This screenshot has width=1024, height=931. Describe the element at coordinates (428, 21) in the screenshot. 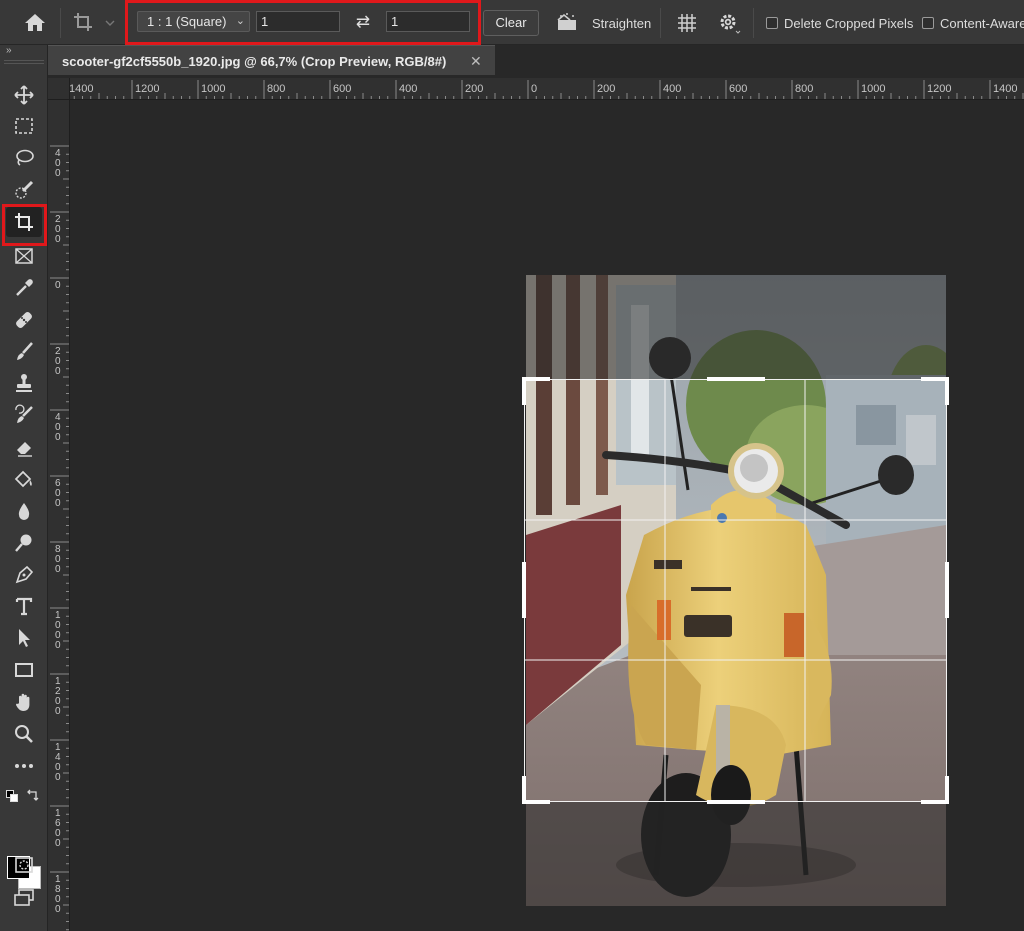

I see `ratio-height-input` at that location.